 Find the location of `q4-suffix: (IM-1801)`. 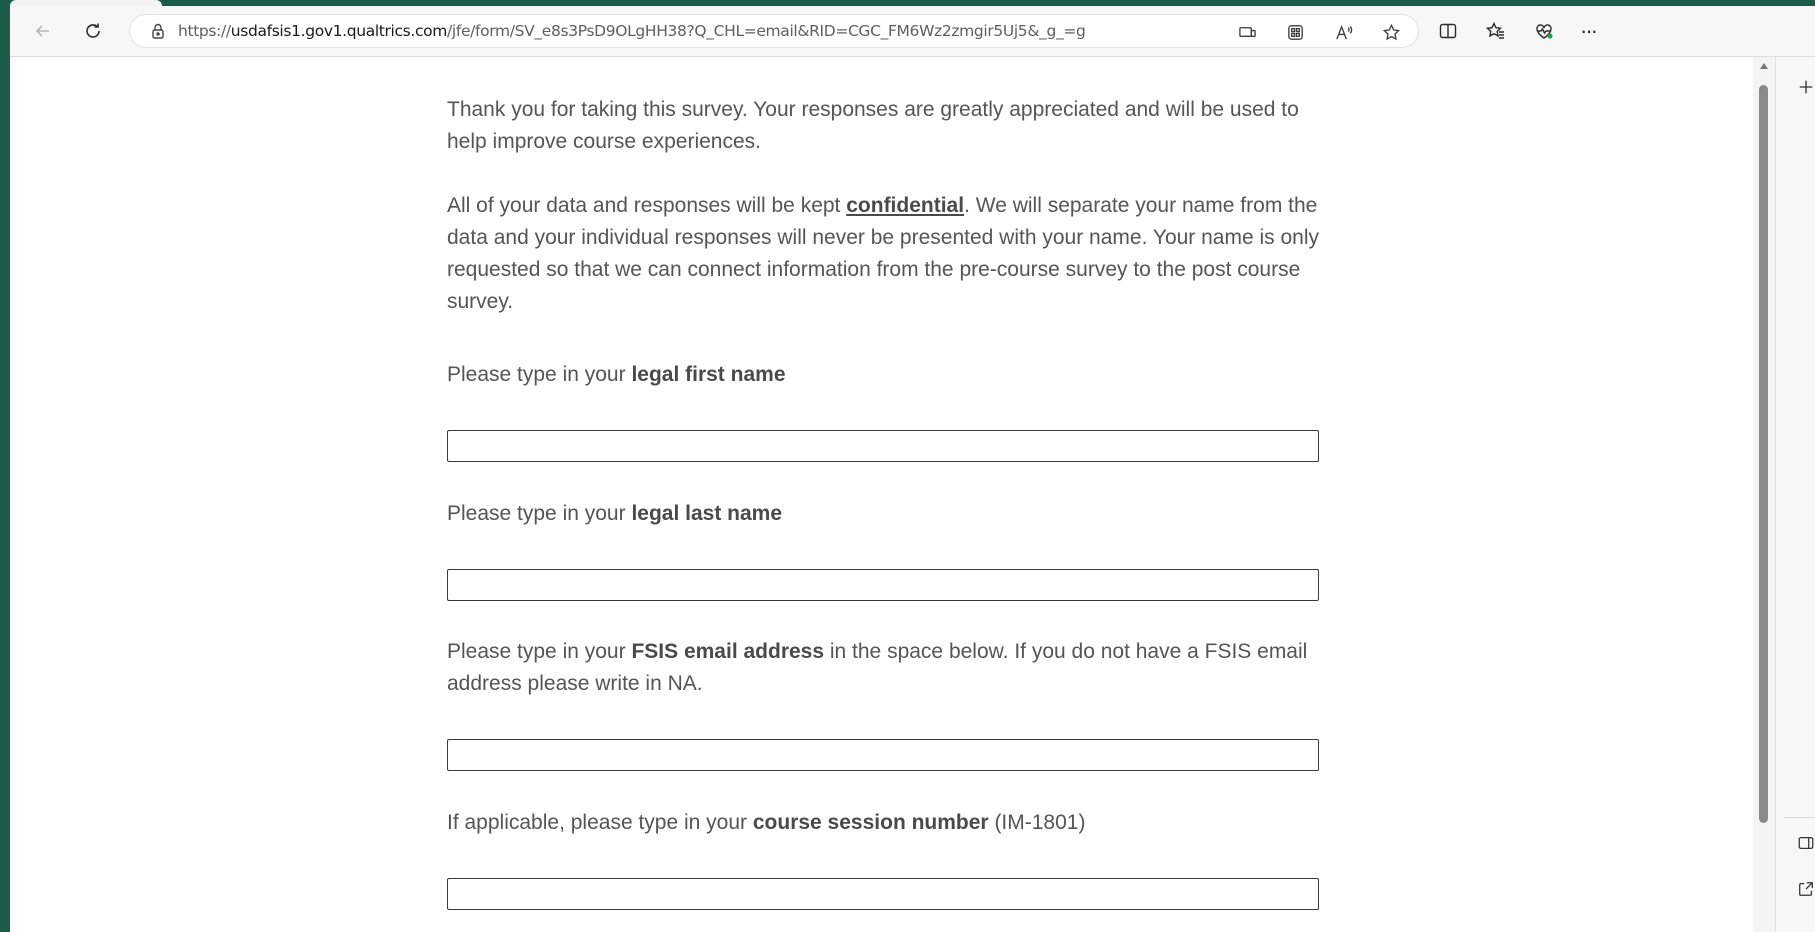

q4-suffix: (IM-1801) is located at coordinates (1037, 822).